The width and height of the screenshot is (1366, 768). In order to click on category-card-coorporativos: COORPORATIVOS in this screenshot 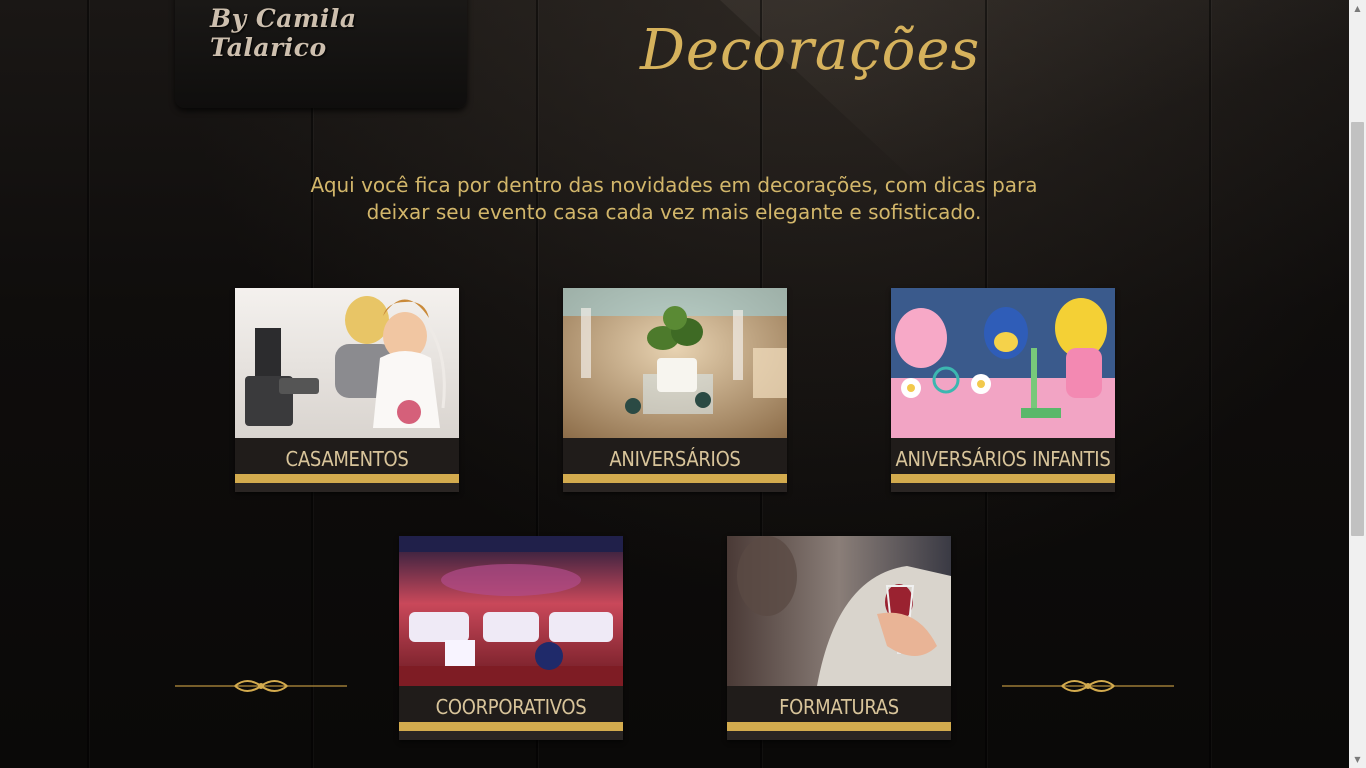, I will do `click(511, 638)`.